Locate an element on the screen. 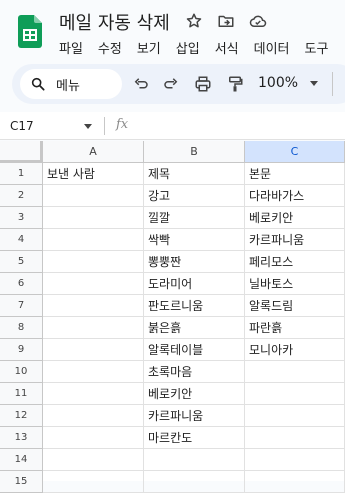  row-header: 5 is located at coordinates (21, 262).